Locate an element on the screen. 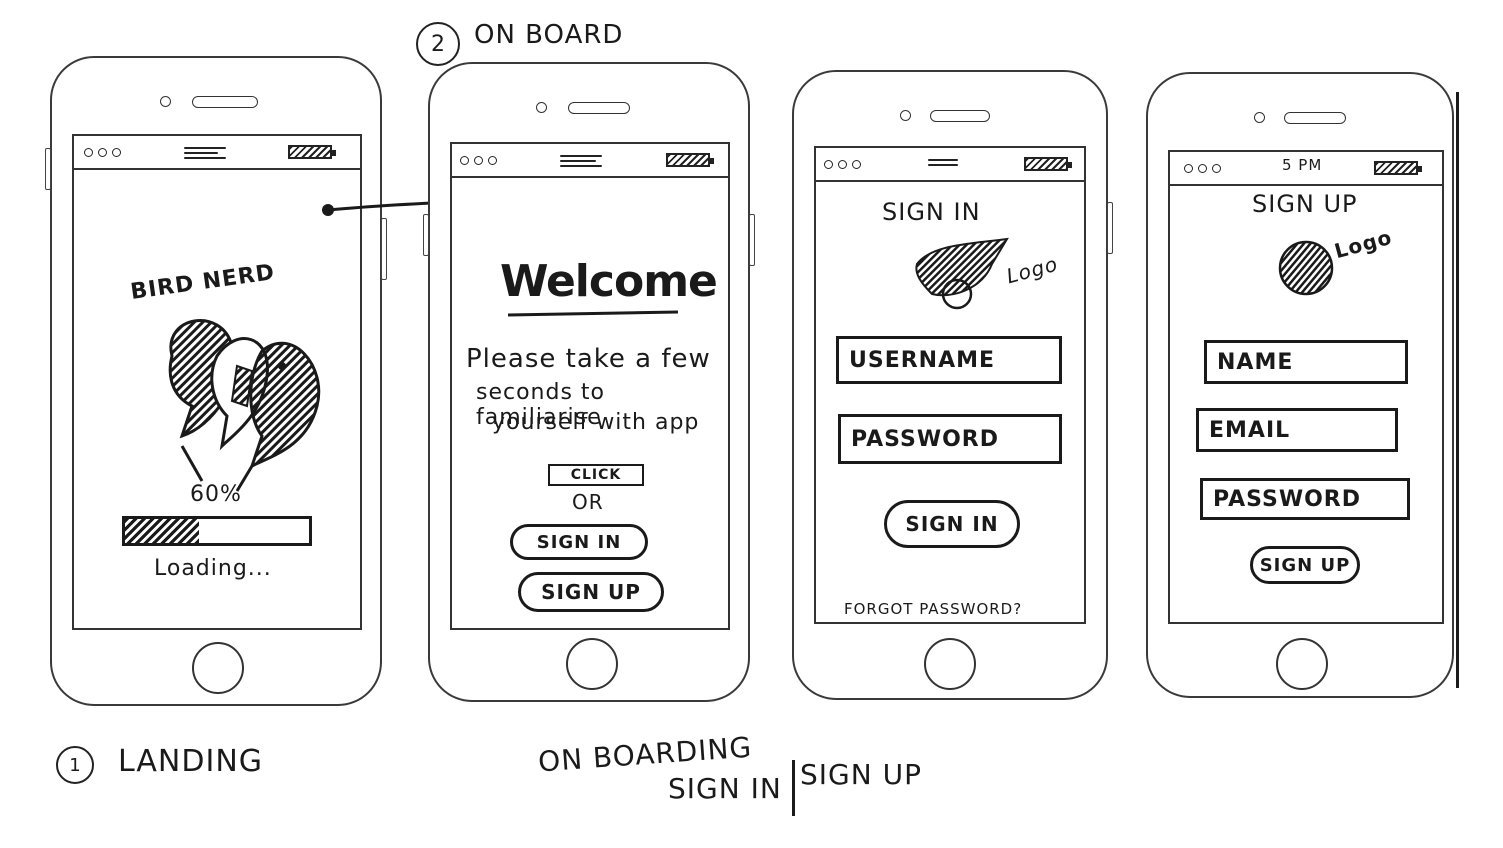  progress-fill is located at coordinates (162, 531).